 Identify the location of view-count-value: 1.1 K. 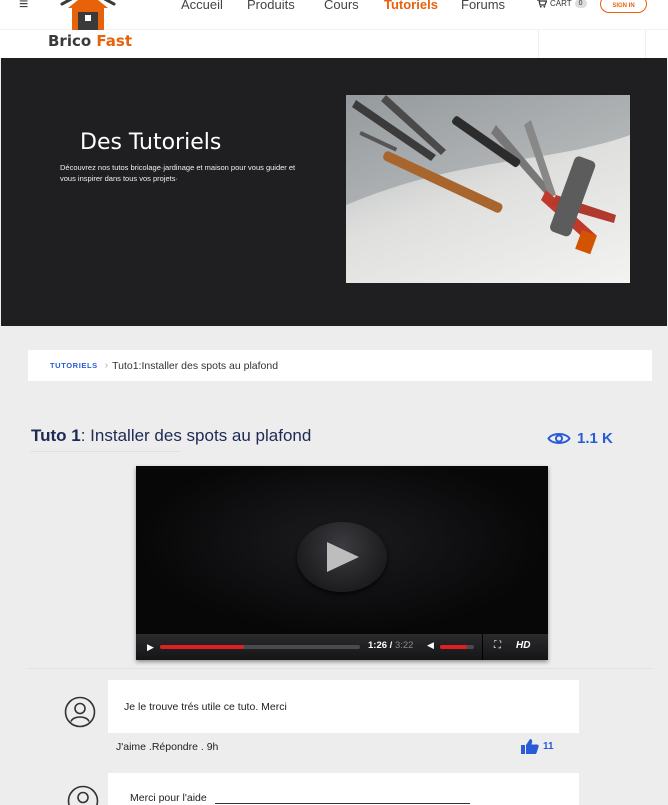
(595, 438).